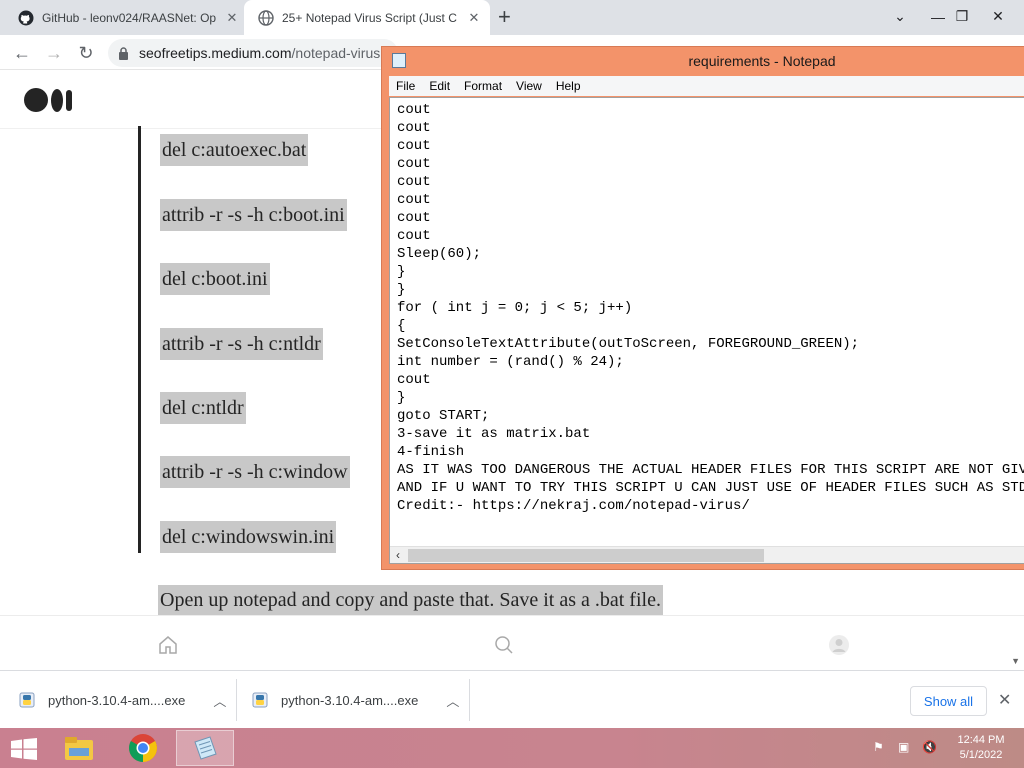 Image resolution: width=1024 pixels, height=768 pixels. I want to click on url-text: seofreetips.medium.com/notepad-virus, so click(259, 53).